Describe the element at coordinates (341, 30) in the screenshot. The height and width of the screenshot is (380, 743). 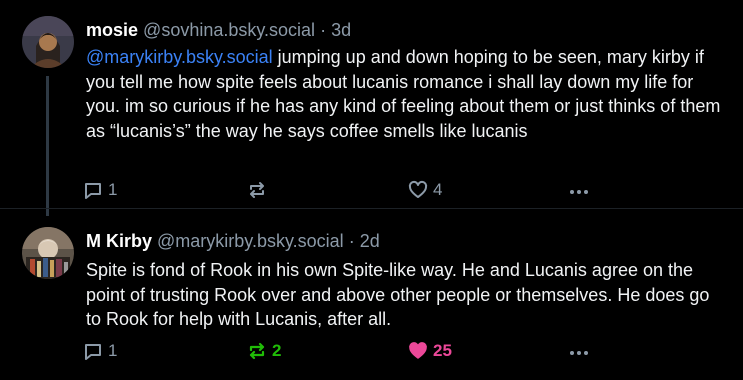
I see `timestamp: 3d` at that location.